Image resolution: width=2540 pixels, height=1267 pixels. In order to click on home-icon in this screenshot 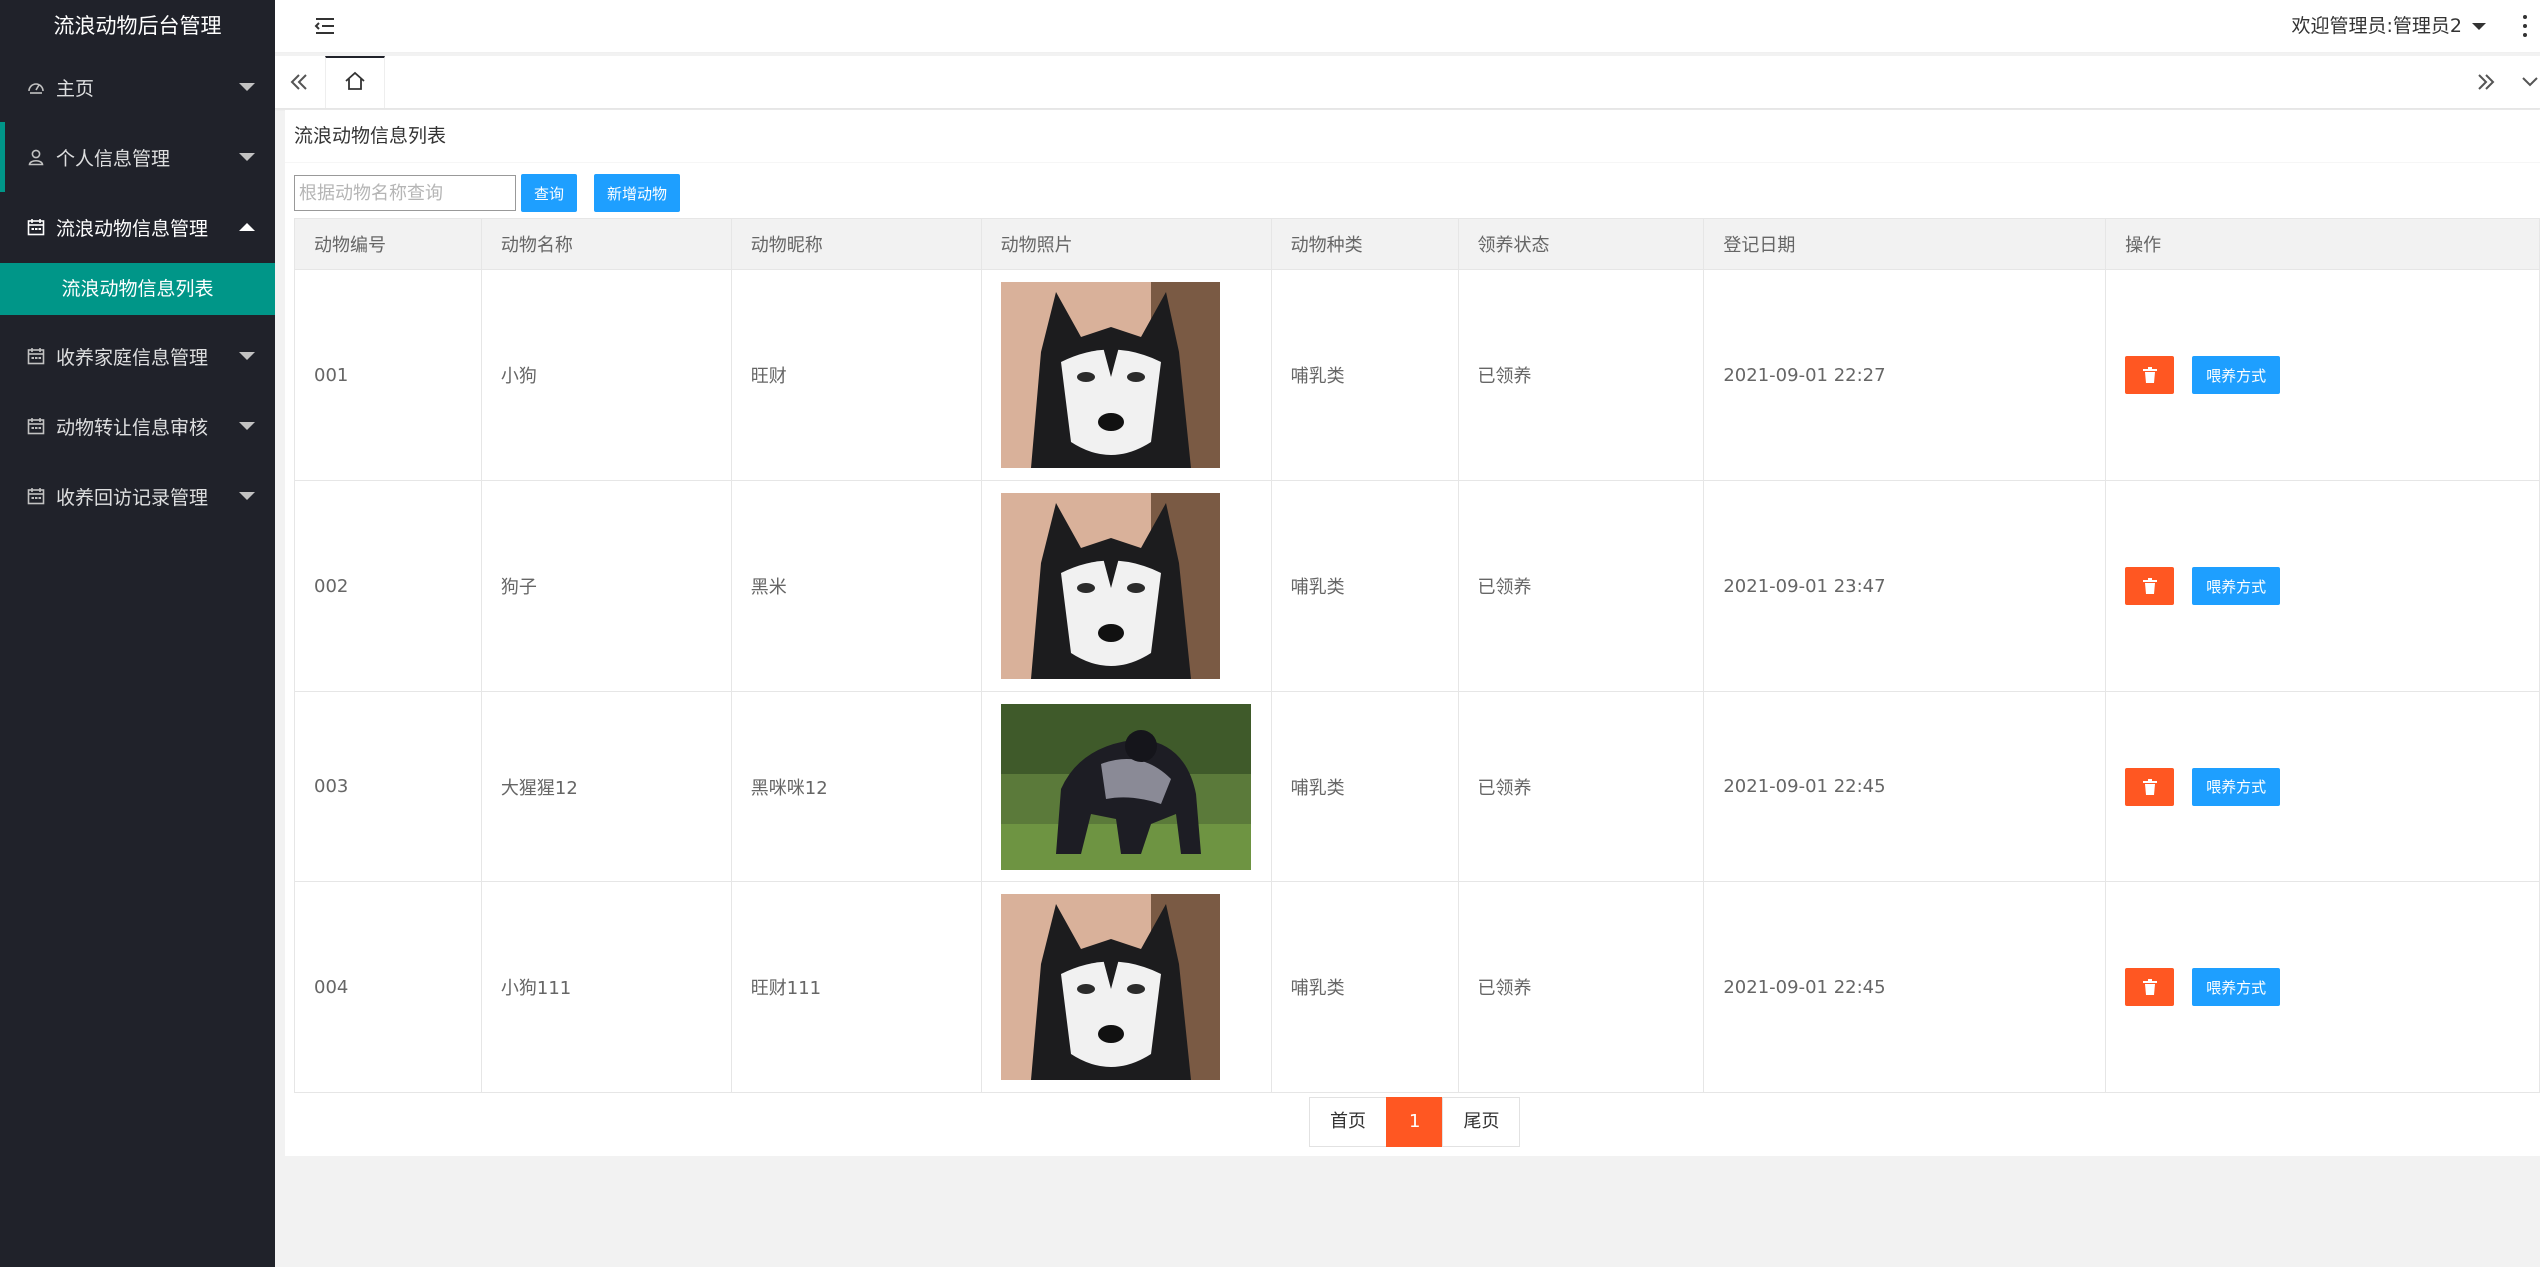, I will do `click(355, 83)`.